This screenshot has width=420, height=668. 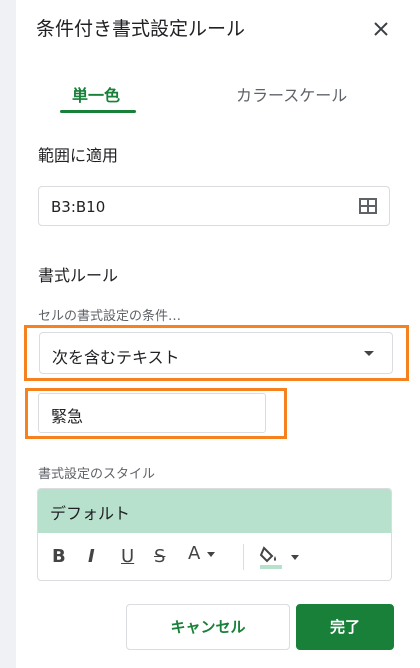 I want to click on fill-color-button, so click(x=279, y=557).